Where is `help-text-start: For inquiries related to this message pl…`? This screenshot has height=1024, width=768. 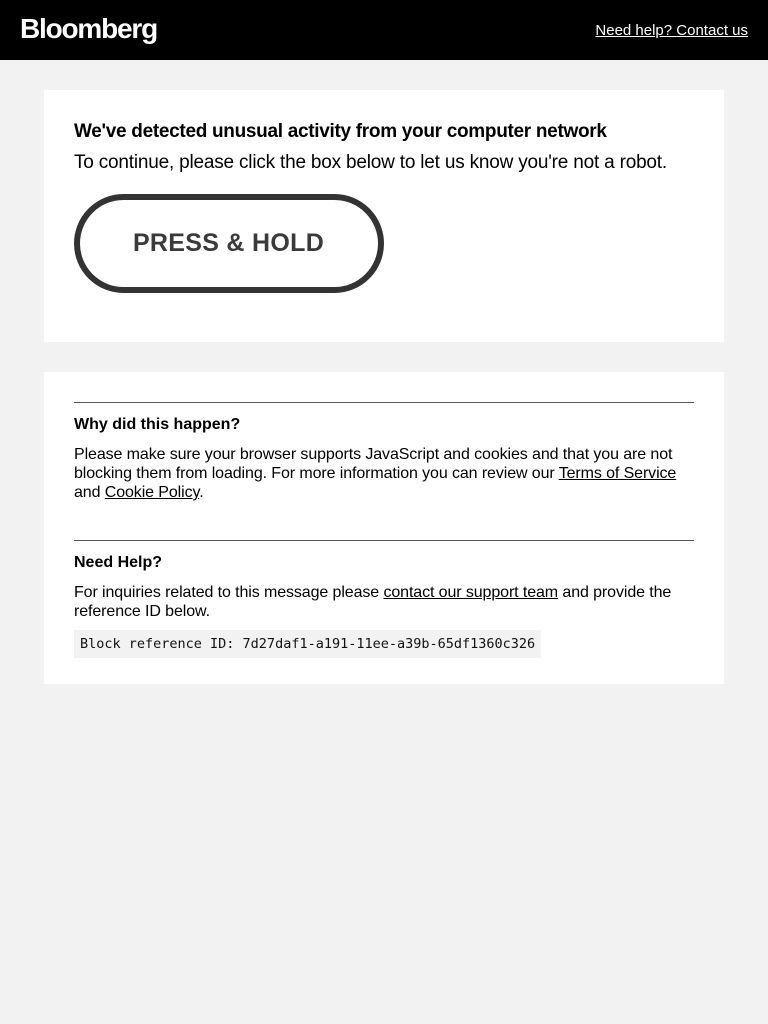
help-text-start: For inquiries related to this message pl… is located at coordinates (229, 592).